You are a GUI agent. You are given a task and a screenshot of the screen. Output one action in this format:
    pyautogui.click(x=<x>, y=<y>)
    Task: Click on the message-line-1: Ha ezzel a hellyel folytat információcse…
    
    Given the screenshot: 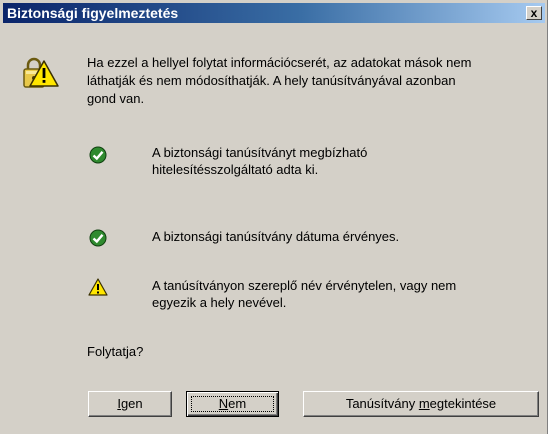 What is the action you would take?
    pyautogui.click(x=279, y=62)
    